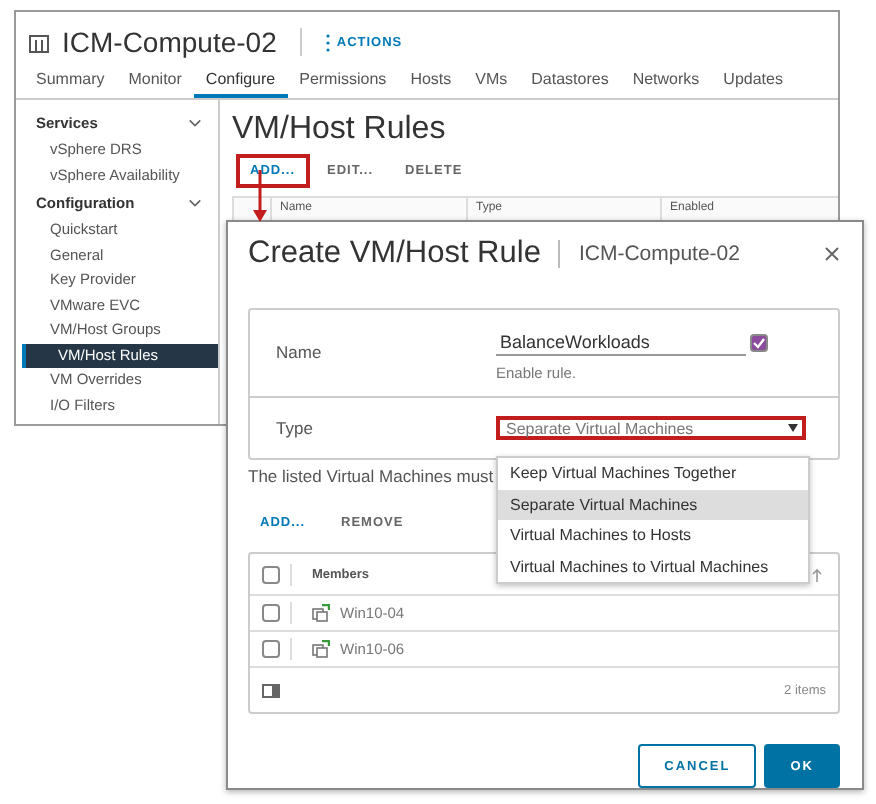 This screenshot has width=876, height=804. Describe the element at coordinates (653, 473) in the screenshot. I see `dropdown-option: Keep Virtual Machines Together` at that location.